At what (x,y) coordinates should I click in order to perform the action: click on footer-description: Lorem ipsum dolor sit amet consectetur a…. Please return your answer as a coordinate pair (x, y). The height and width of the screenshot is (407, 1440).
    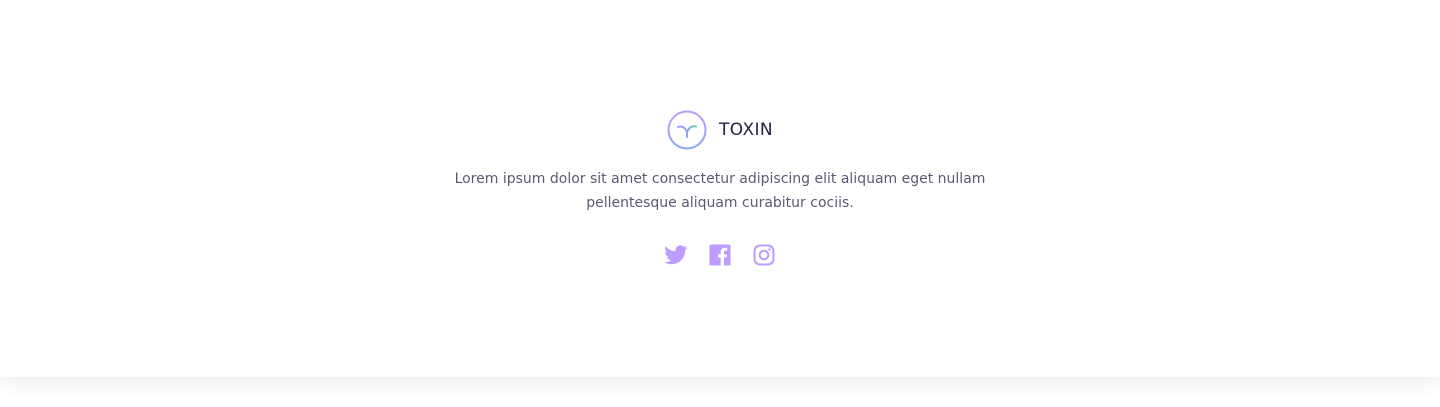
    Looking at the image, I should click on (720, 191).